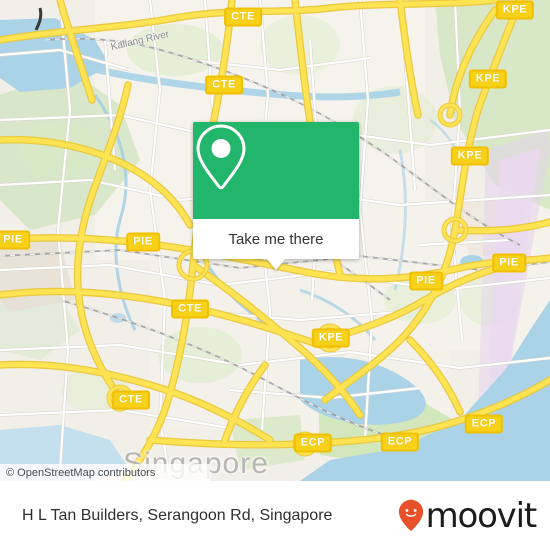 The height and width of the screenshot is (550, 550). What do you see at coordinates (481, 515) in the screenshot?
I see `moovit-wordmark: moovit` at bounding box center [481, 515].